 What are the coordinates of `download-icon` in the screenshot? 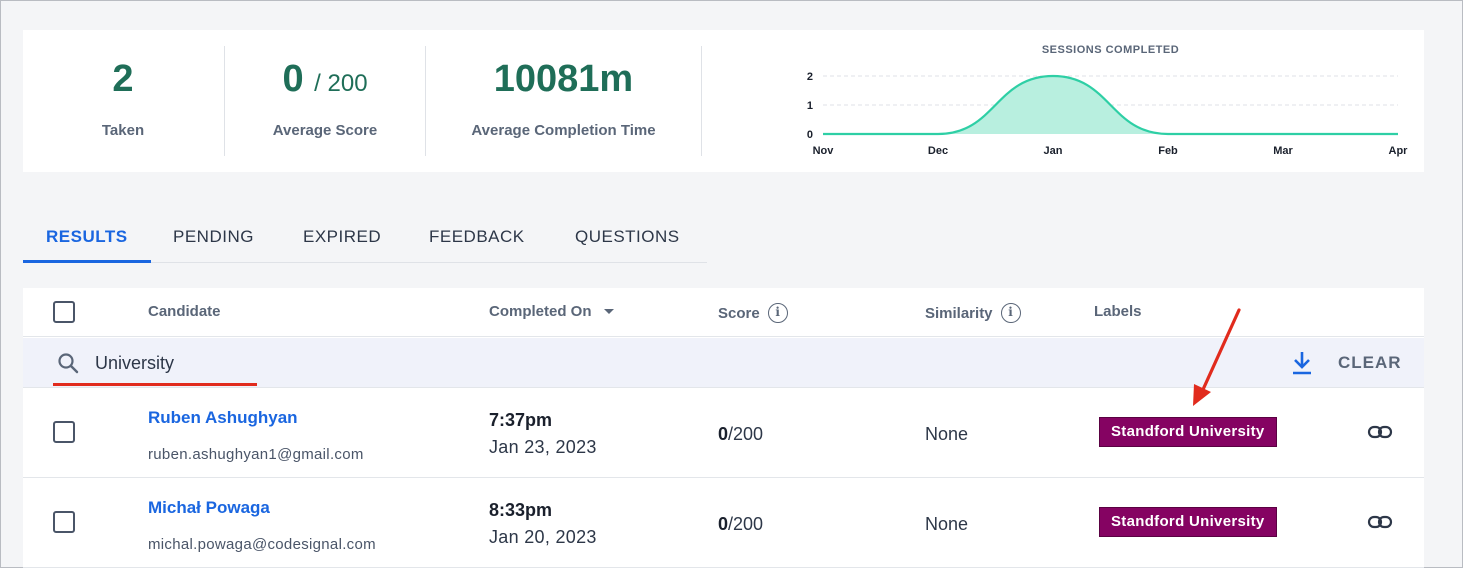 It's located at (1302, 363).